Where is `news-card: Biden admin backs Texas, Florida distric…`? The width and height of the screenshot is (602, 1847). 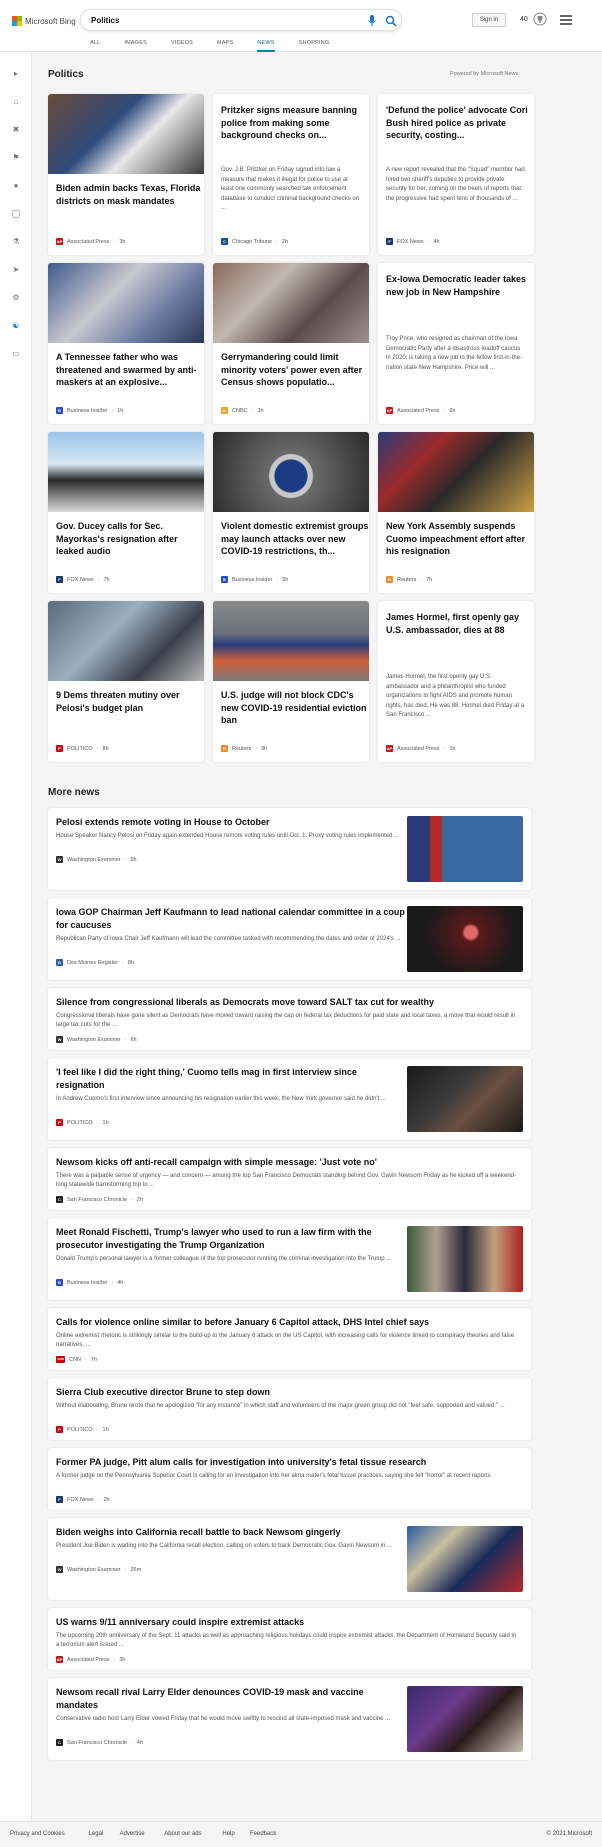
news-card: Biden admin backs Texas, Florida distric… is located at coordinates (126, 174).